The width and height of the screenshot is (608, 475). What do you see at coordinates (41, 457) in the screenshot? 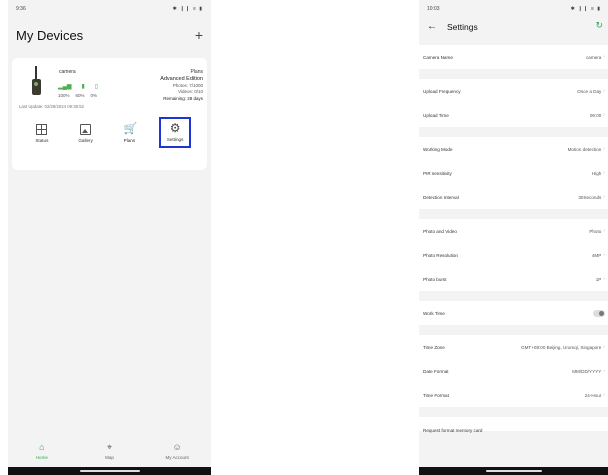
I see `tab-home-label: Home` at bounding box center [41, 457].